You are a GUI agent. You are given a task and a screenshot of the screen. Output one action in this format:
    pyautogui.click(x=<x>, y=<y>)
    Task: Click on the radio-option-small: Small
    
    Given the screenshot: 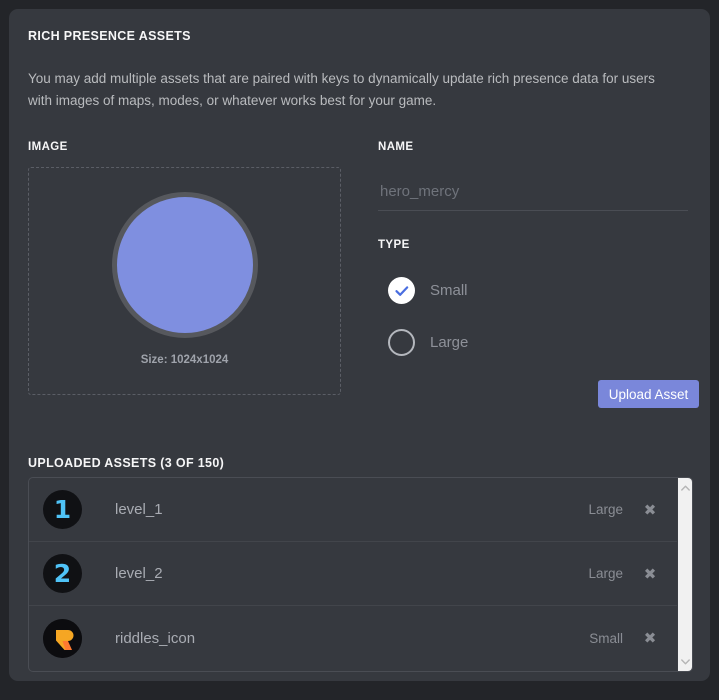 What is the action you would take?
    pyautogui.click(x=428, y=290)
    